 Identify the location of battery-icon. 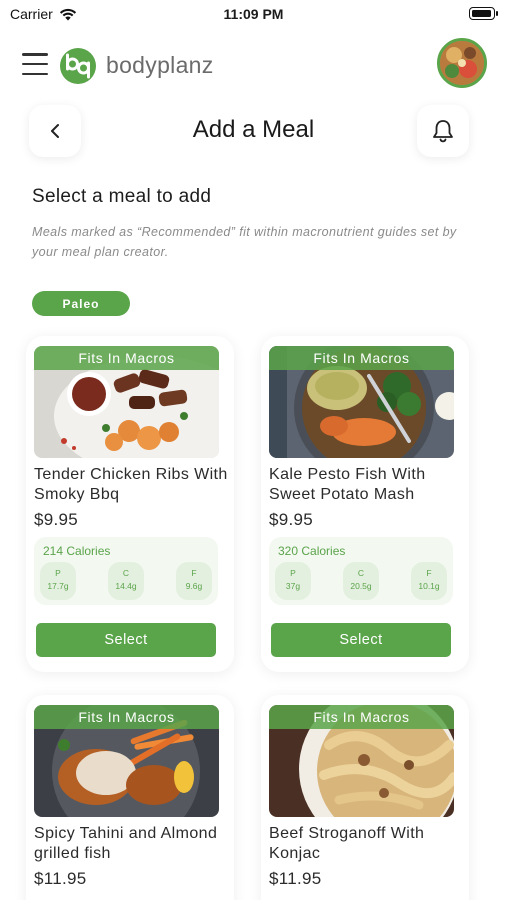
(483, 13).